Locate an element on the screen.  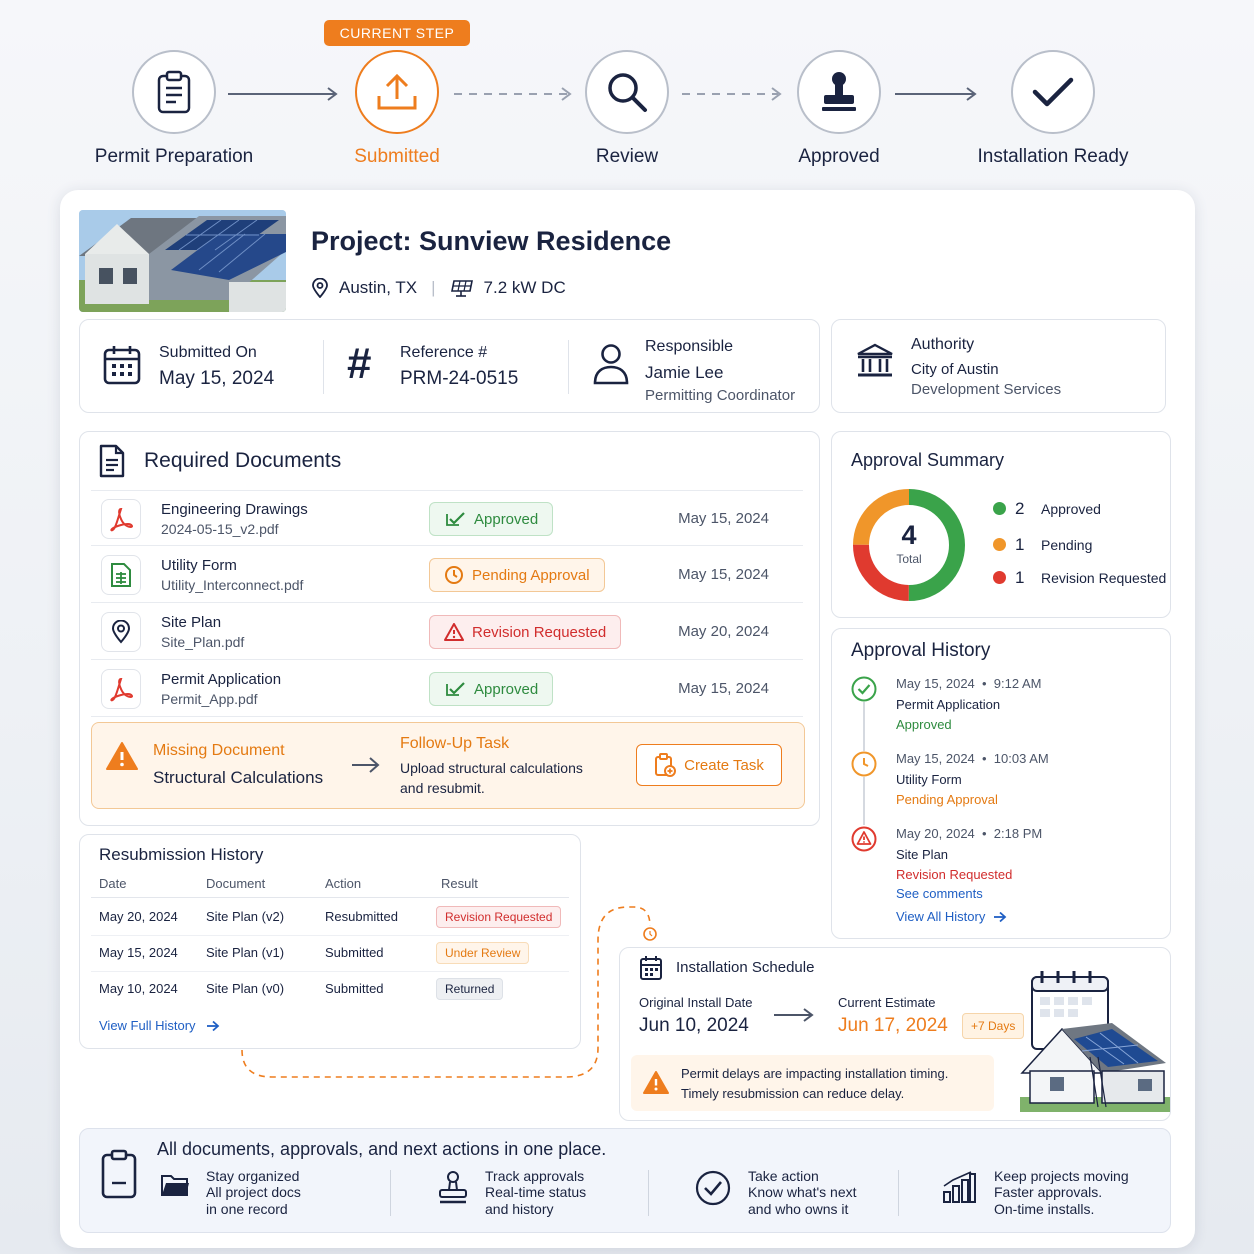
reference-value: PRM-24-0515 is located at coordinates (459, 378).